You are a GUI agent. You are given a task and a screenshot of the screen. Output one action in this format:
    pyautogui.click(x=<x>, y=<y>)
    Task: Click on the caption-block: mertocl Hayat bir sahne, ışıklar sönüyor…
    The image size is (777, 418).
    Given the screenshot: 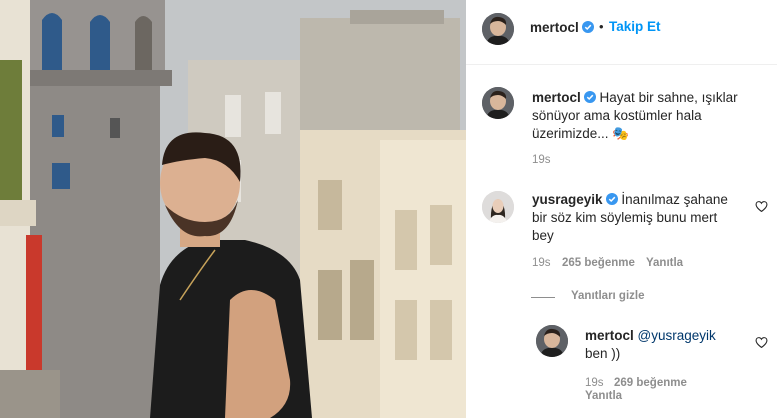 What is the action you would take?
    pyautogui.click(x=643, y=116)
    